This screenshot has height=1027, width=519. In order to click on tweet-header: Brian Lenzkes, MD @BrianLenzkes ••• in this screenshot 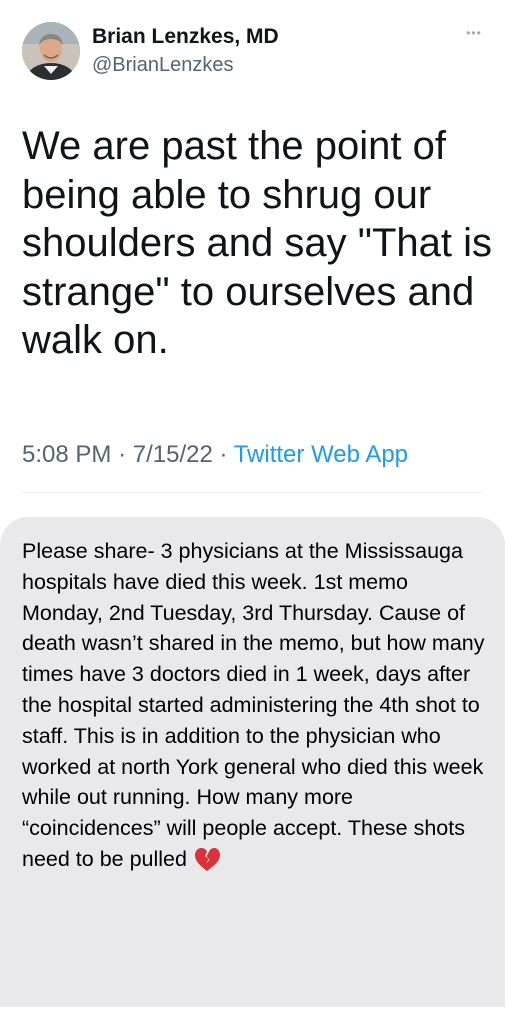, I will do `click(257, 53)`.